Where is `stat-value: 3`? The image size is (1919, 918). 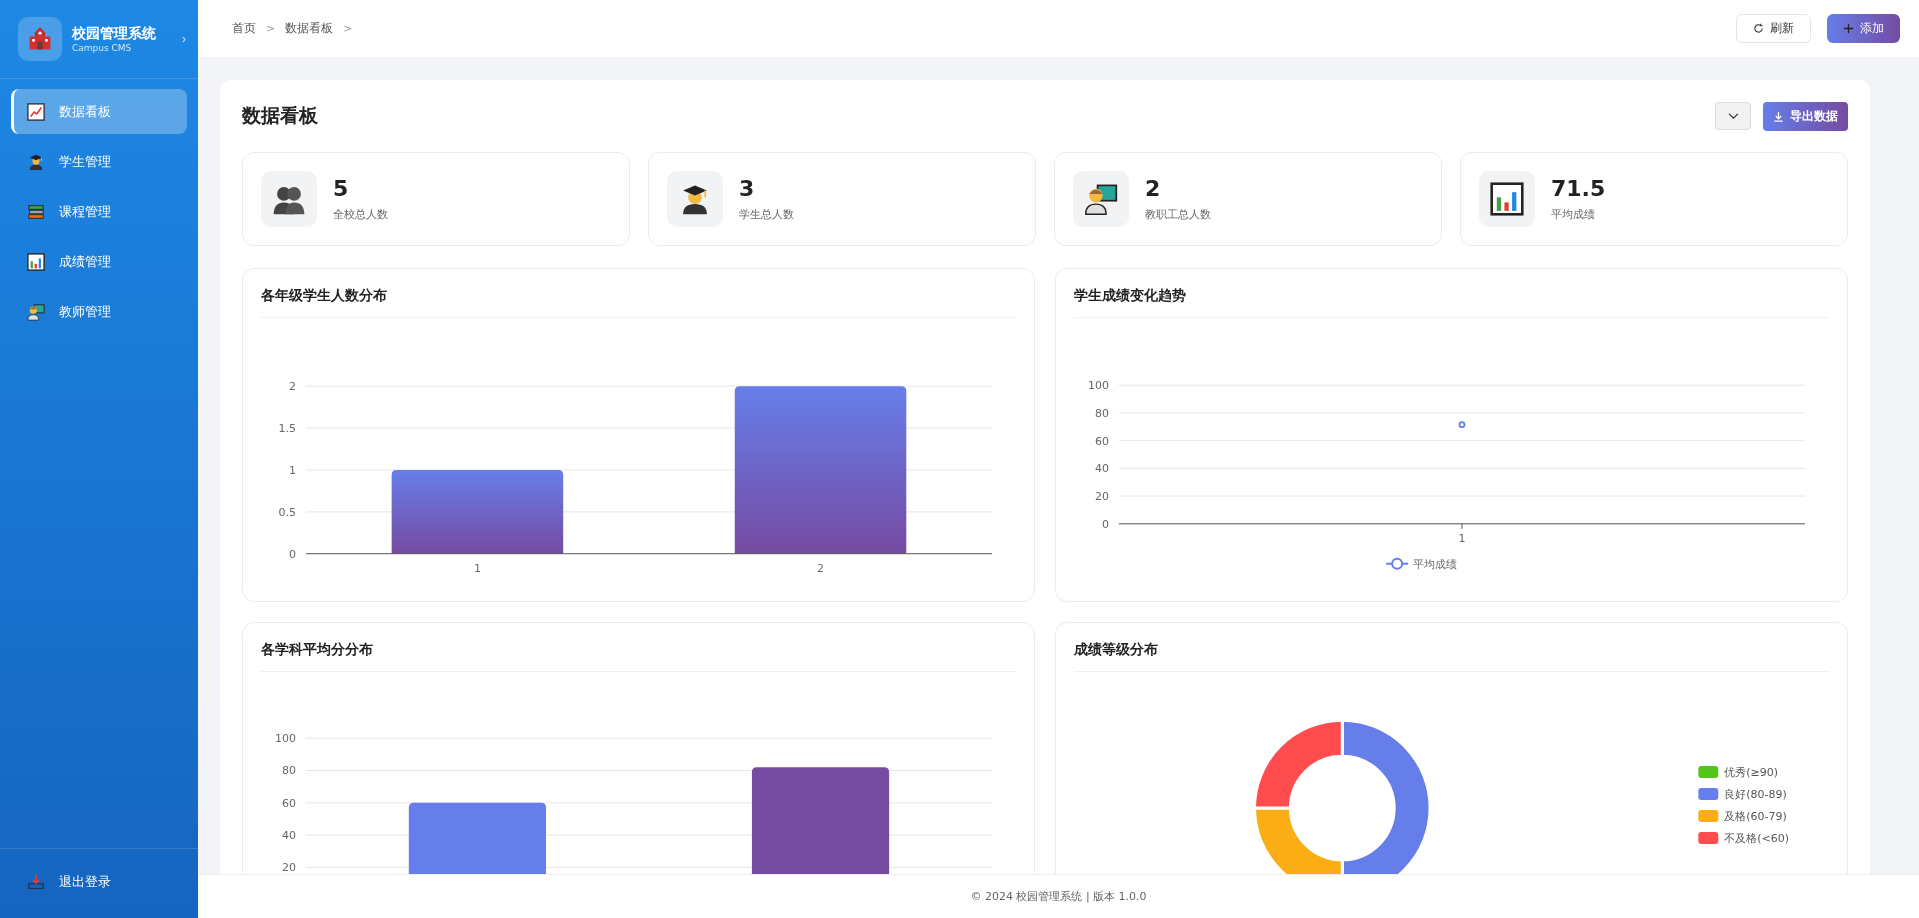 stat-value: 3 is located at coordinates (747, 188).